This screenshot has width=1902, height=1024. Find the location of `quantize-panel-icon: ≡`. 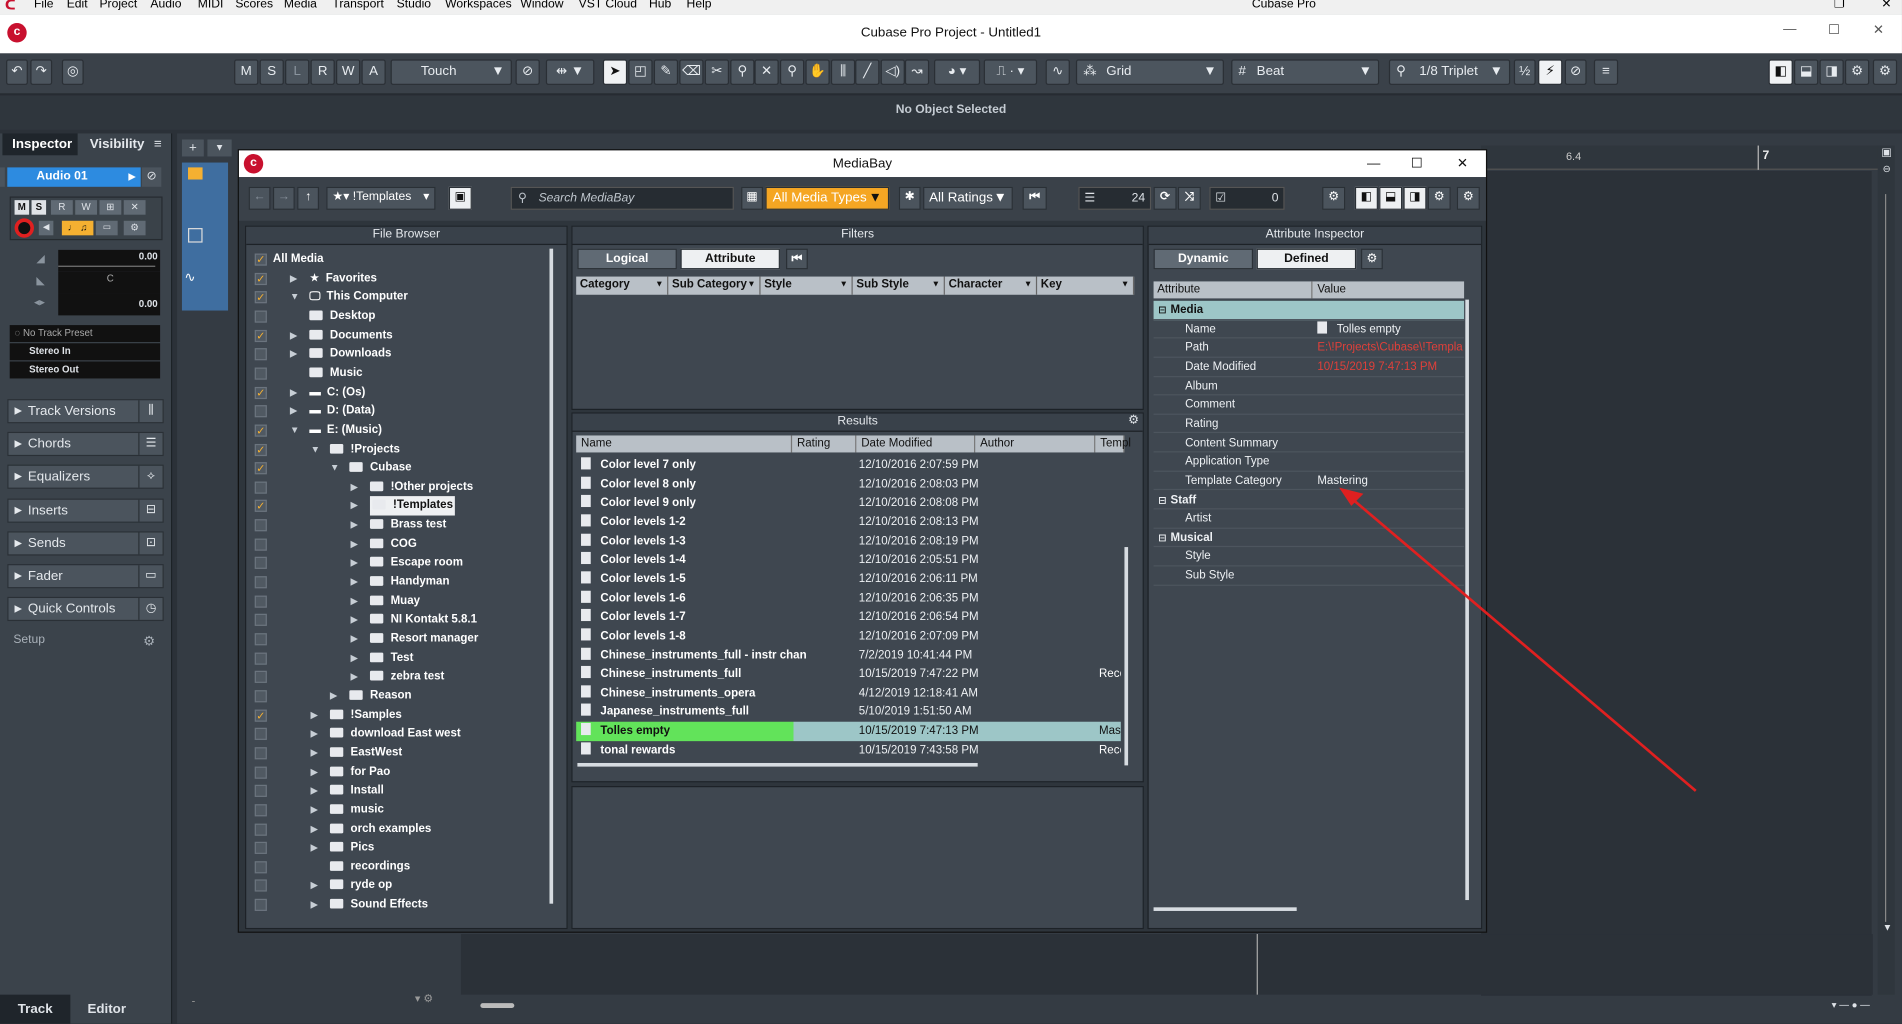

quantize-panel-icon: ≡ is located at coordinates (1606, 72).